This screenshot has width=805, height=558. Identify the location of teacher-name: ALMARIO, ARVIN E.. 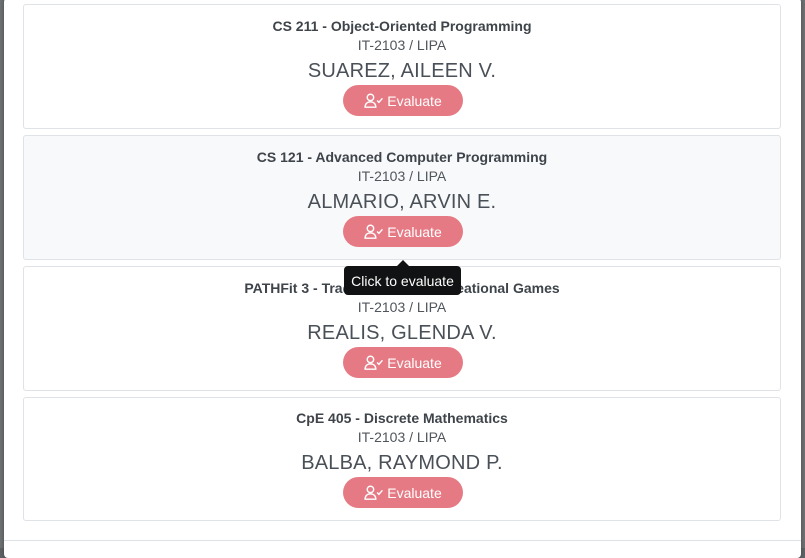
(402, 202).